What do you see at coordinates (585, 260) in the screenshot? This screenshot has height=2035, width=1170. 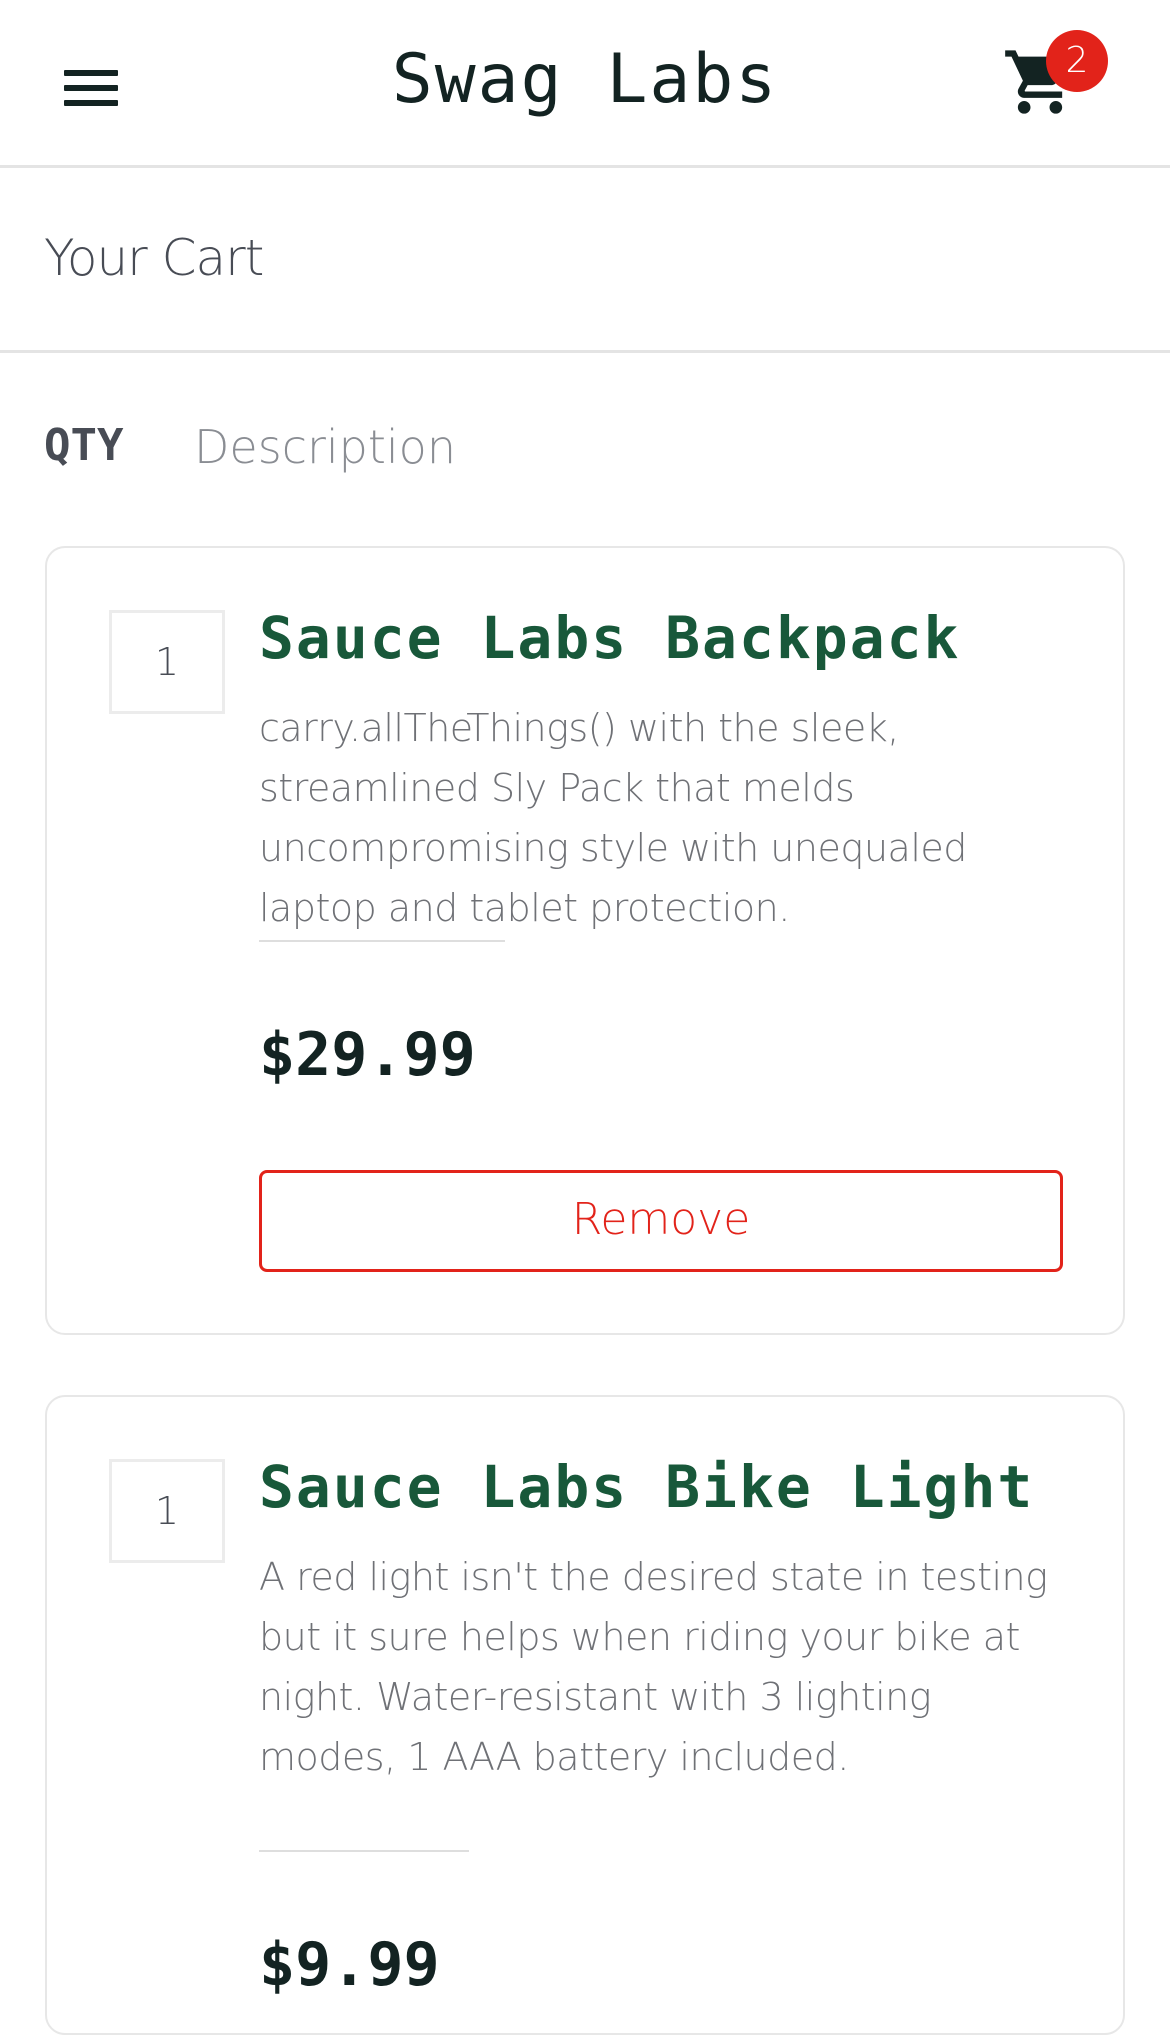 I see `secondary-header: Your Cart` at bounding box center [585, 260].